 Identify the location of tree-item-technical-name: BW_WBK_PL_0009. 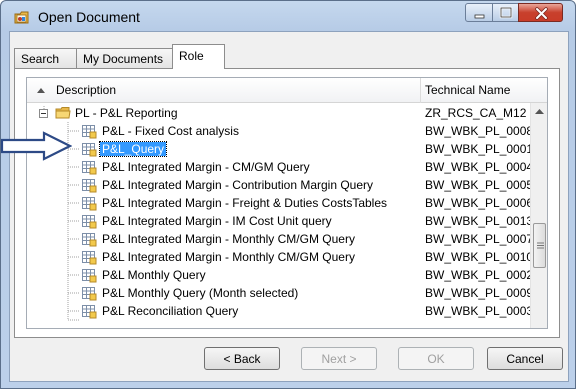
(479, 293).